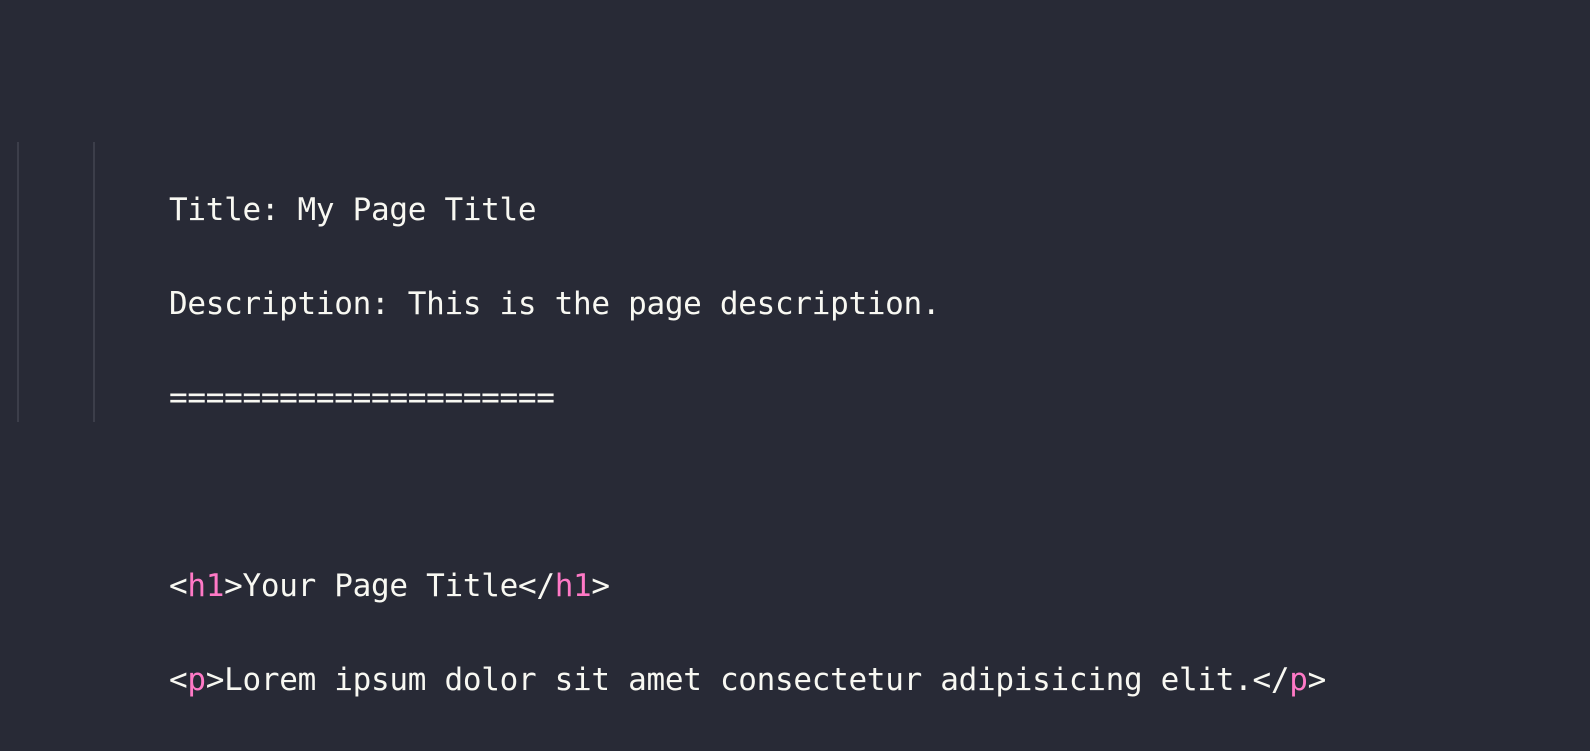 The height and width of the screenshot is (751, 1590). What do you see at coordinates (353, 210) in the screenshot?
I see `code-line: Title: My Page Title` at bounding box center [353, 210].